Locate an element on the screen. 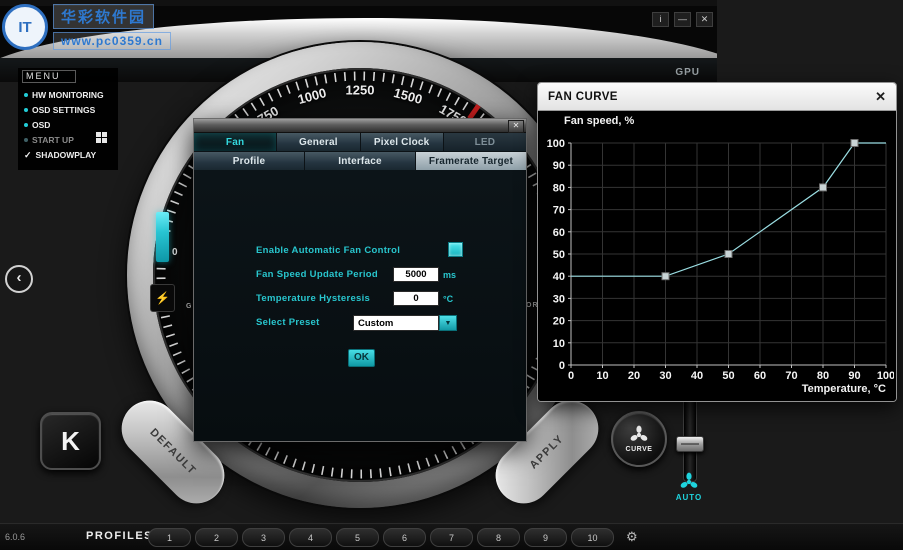 This screenshot has height=550, width=903. menu-item-label: OSD is located at coordinates (41, 125).